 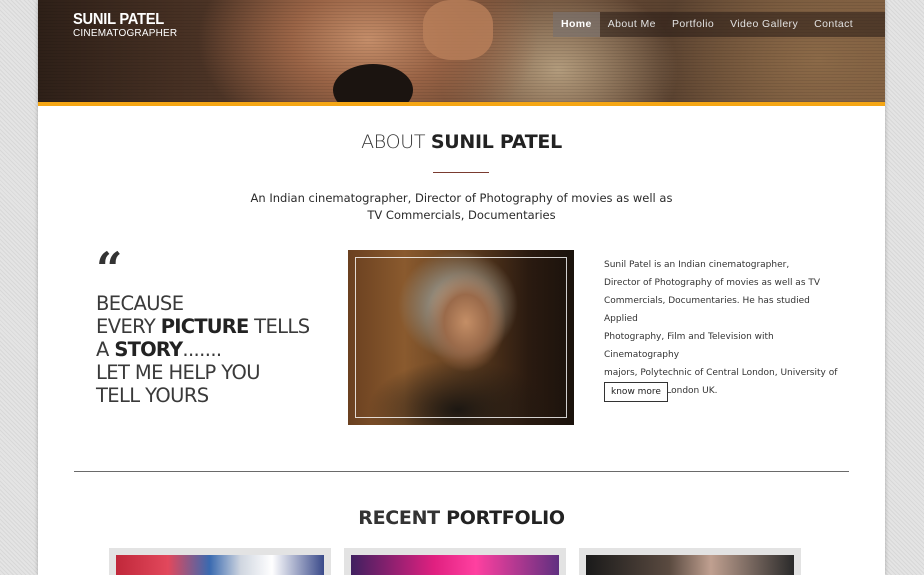 What do you see at coordinates (461, 172) in the screenshot?
I see `heading-divider` at bounding box center [461, 172].